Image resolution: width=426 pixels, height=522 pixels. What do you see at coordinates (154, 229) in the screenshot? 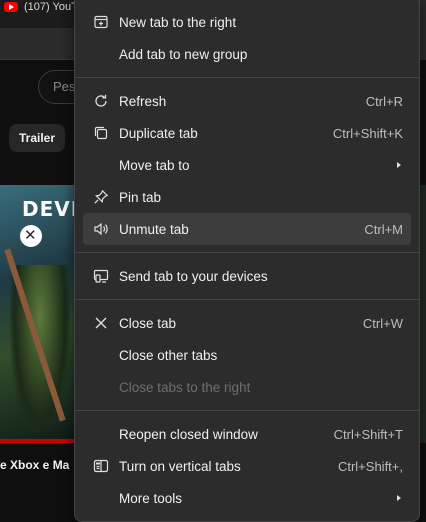
I see `menu-item-label: Unmute tab` at bounding box center [154, 229].